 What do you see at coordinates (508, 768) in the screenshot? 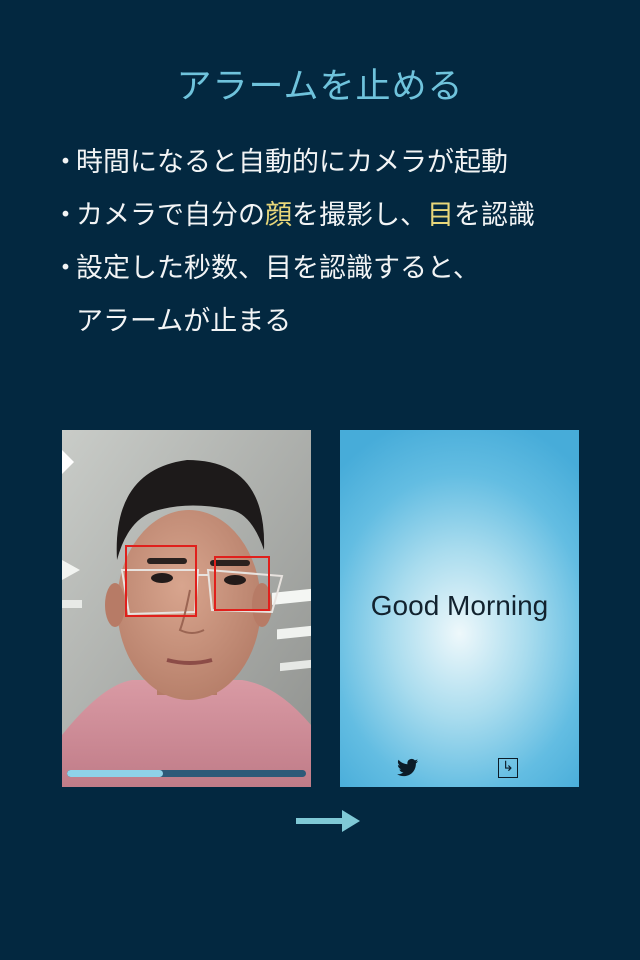
I see `exit-icon: ↳` at bounding box center [508, 768].